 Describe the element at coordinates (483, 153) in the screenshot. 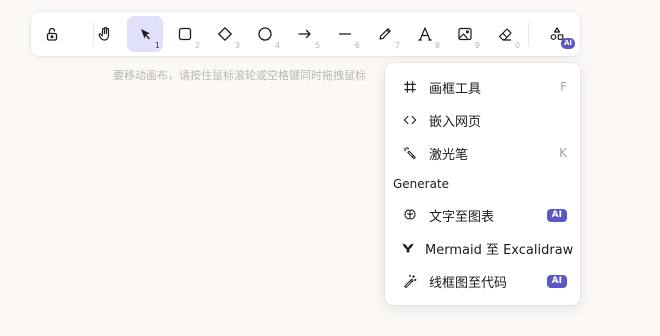

I see `menu-item-laser-pointer: 激光笔 K` at that location.